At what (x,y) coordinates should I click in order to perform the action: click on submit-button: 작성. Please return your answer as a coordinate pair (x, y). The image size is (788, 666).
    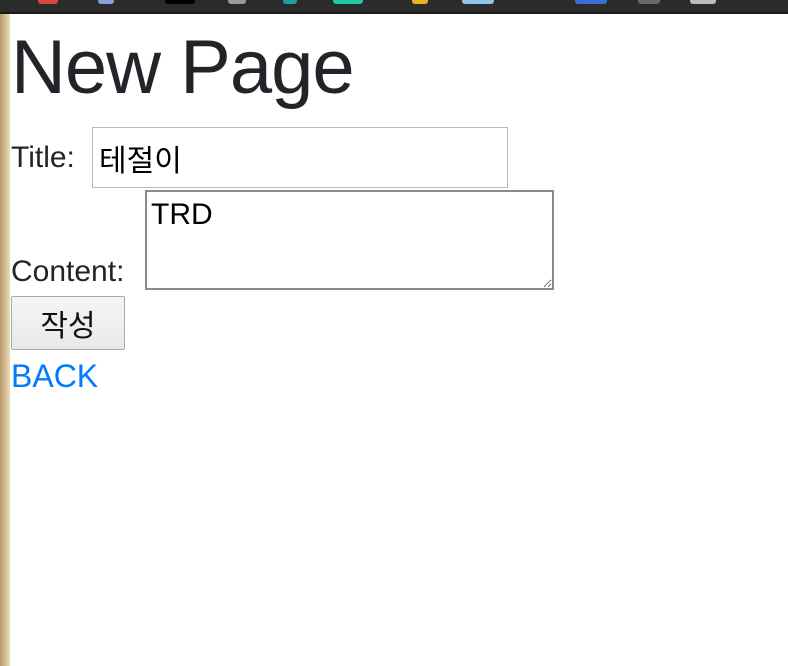
    Looking at the image, I should click on (68, 323).